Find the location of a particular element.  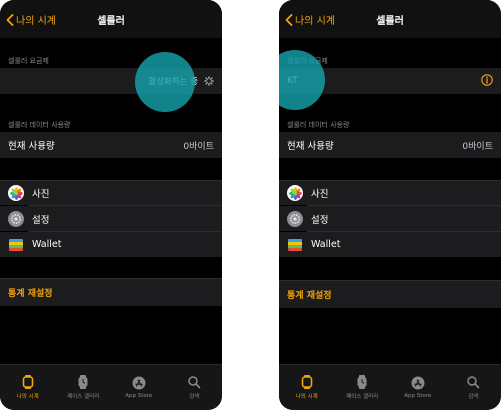

plan-status: 활성화하는 중 is located at coordinates (173, 82).